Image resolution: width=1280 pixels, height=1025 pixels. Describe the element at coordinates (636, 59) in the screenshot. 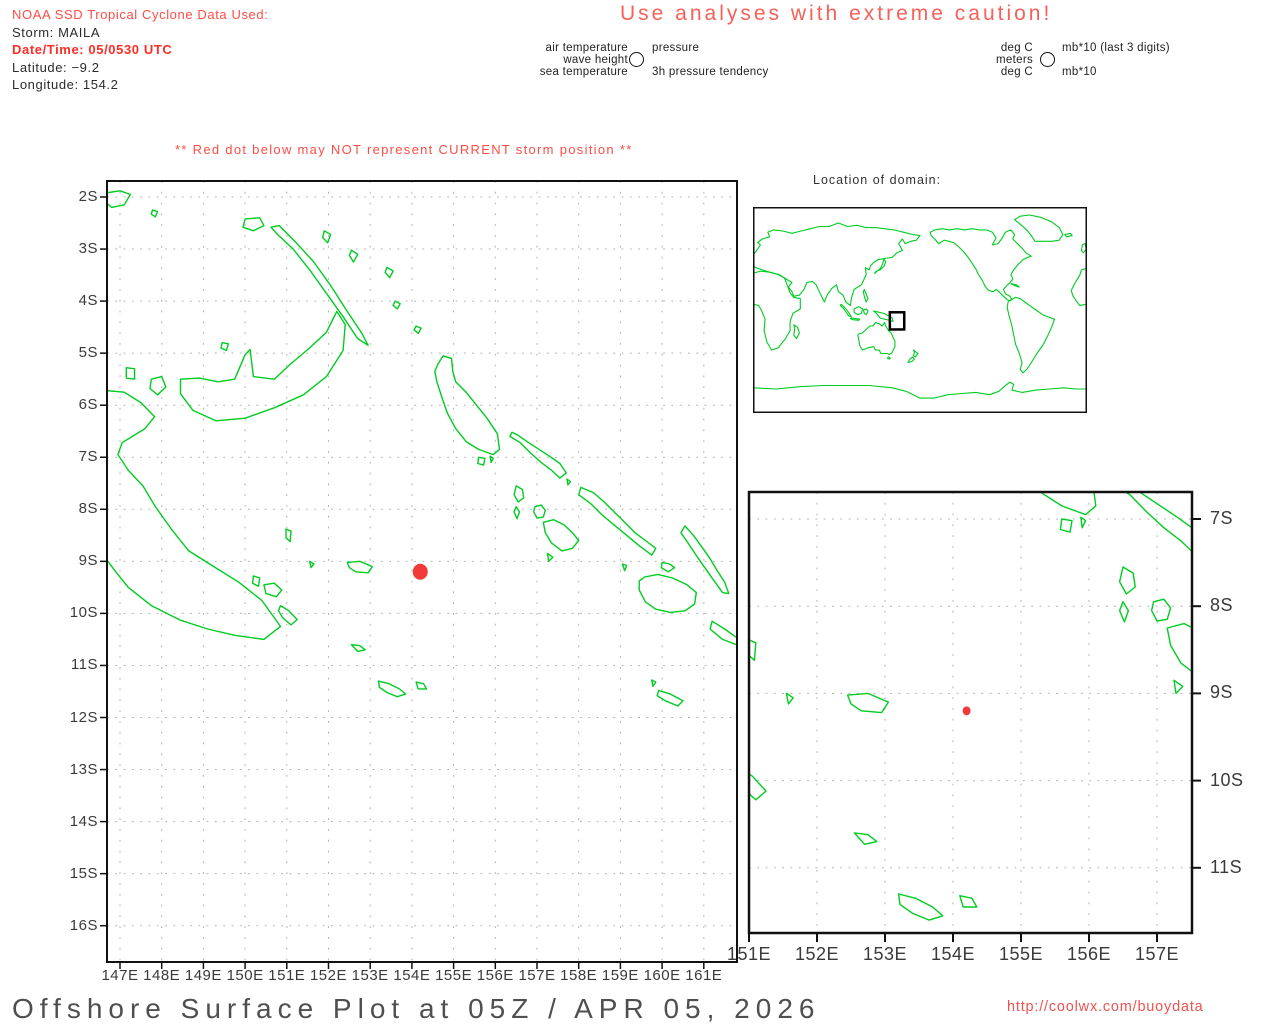

I see `station-model-circle-icon` at that location.